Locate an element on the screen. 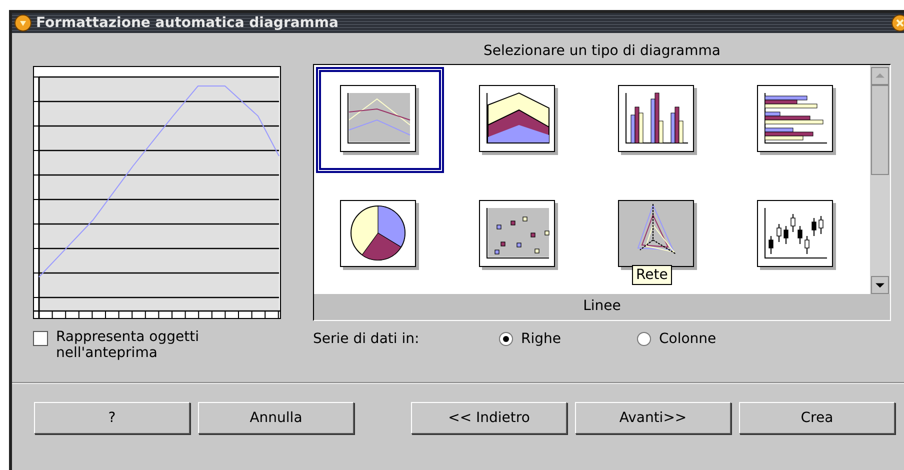 This screenshot has width=904, height=470. line-chart-icon is located at coordinates (380, 120).